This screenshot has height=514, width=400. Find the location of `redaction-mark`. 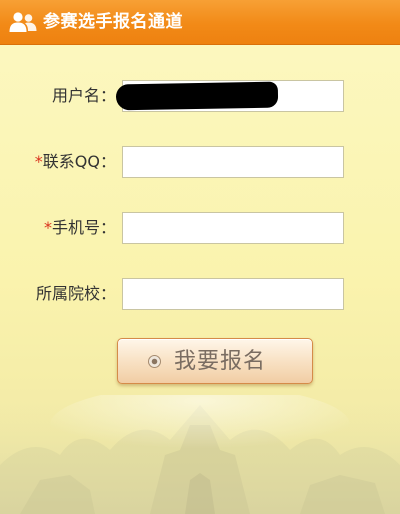

redaction-mark is located at coordinates (197, 96).